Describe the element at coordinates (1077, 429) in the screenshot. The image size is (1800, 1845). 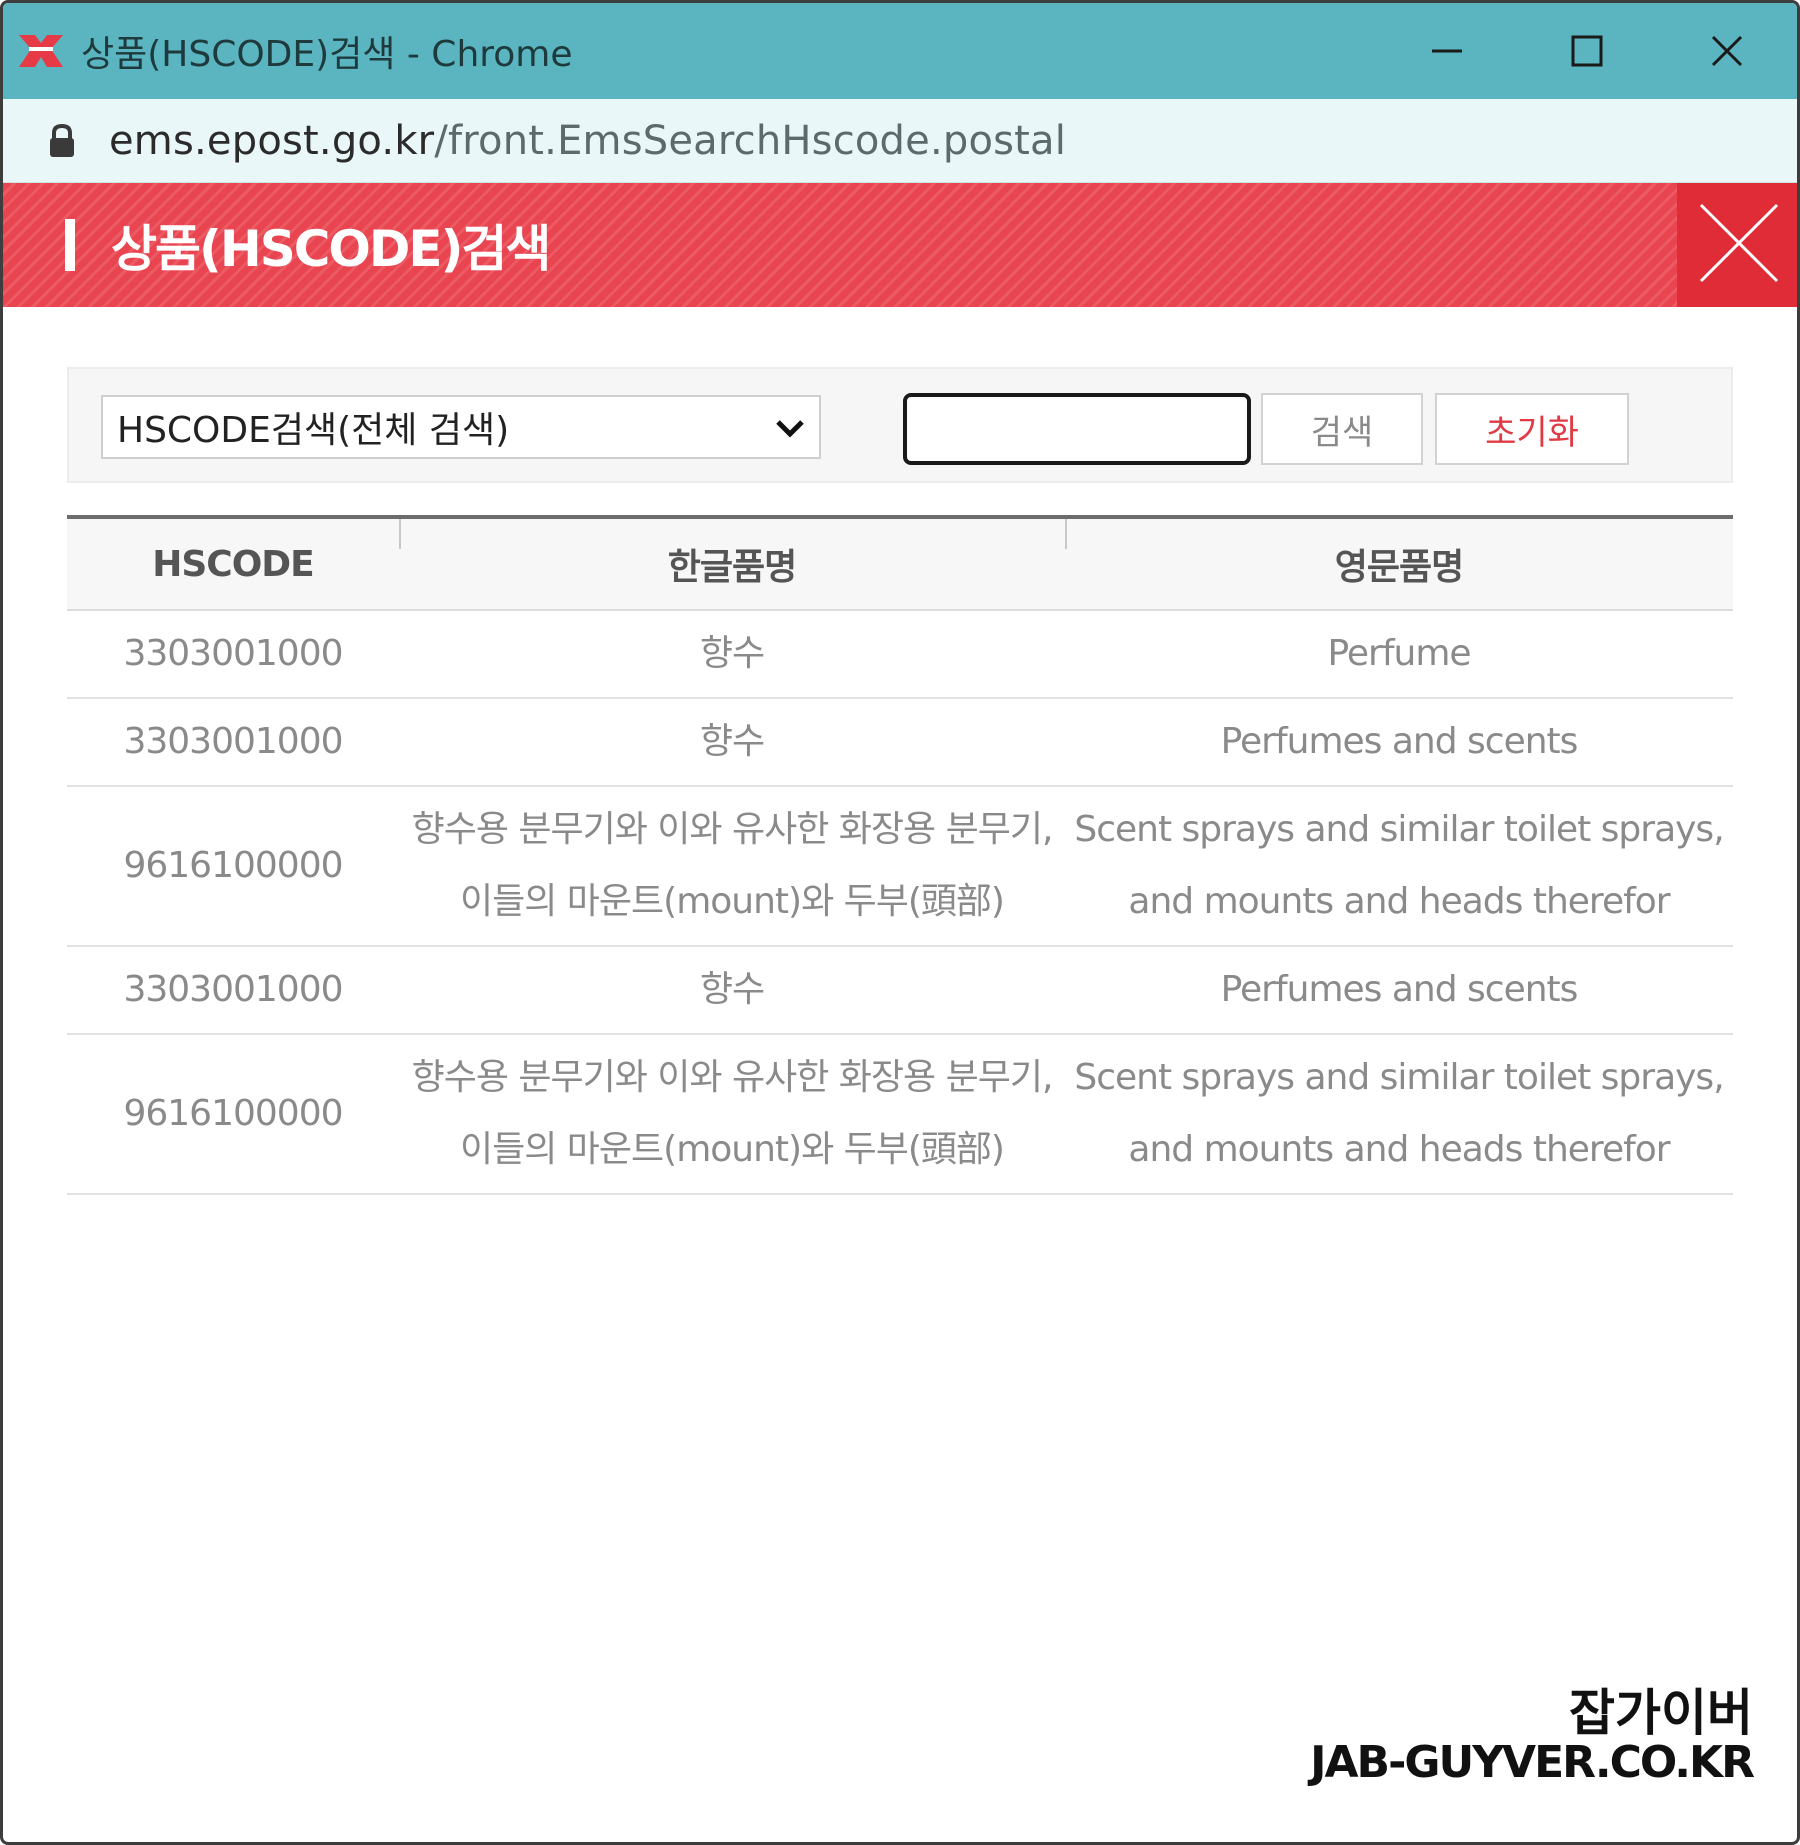
I see `search-input` at that location.